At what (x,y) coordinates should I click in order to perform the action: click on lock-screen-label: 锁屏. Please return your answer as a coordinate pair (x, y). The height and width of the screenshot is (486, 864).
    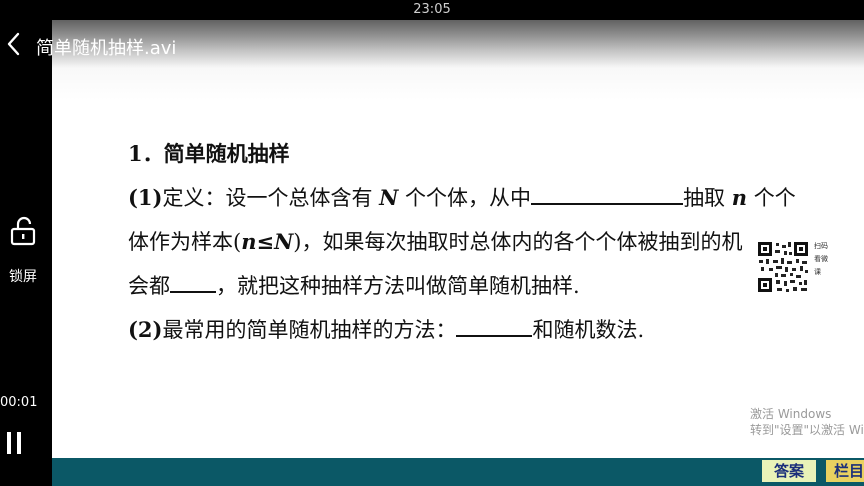
    Looking at the image, I should click on (23, 276).